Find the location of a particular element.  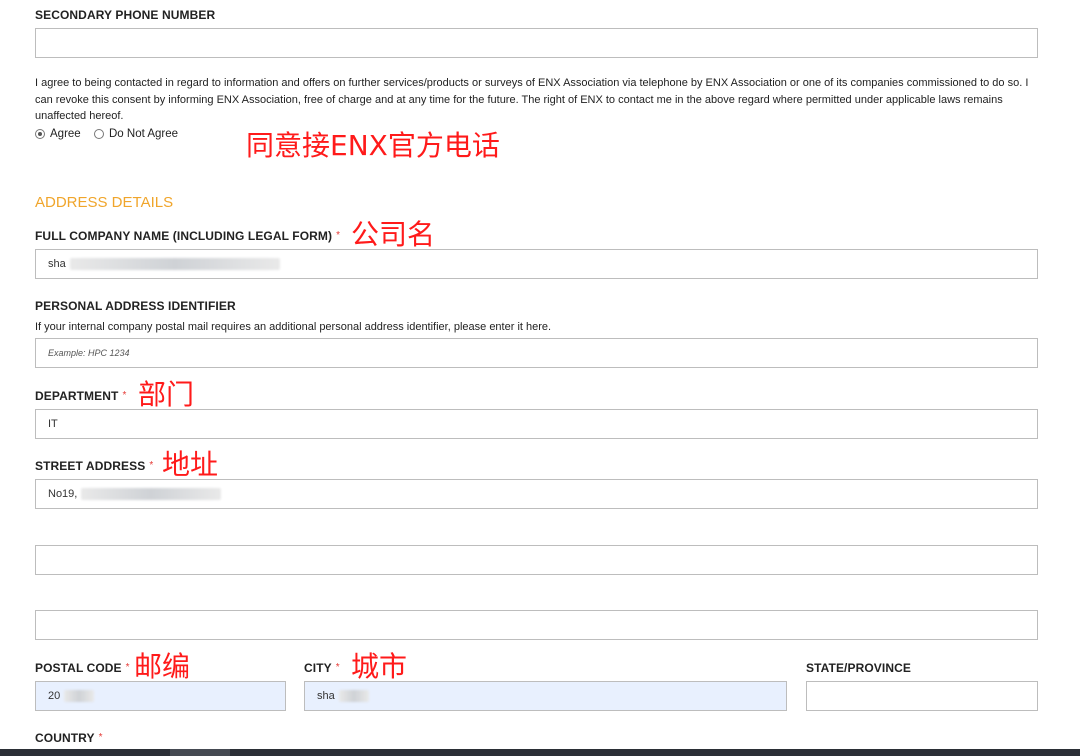

street-input-line2 is located at coordinates (536, 560).